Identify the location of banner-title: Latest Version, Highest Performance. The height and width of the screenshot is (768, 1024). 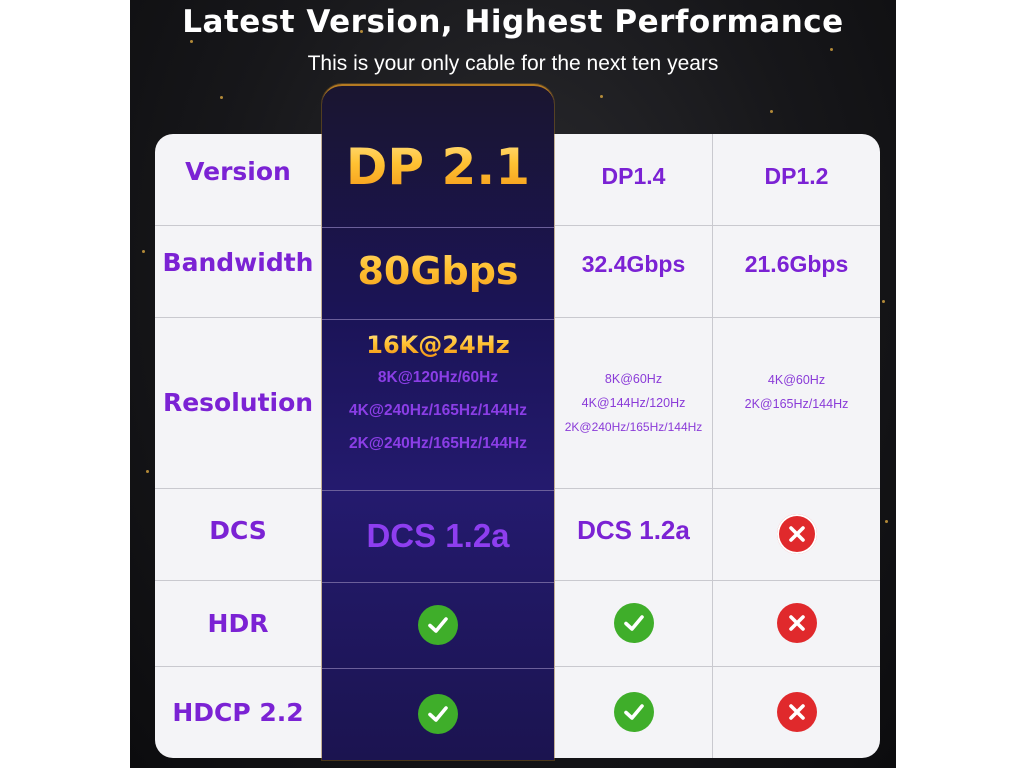
(513, 22).